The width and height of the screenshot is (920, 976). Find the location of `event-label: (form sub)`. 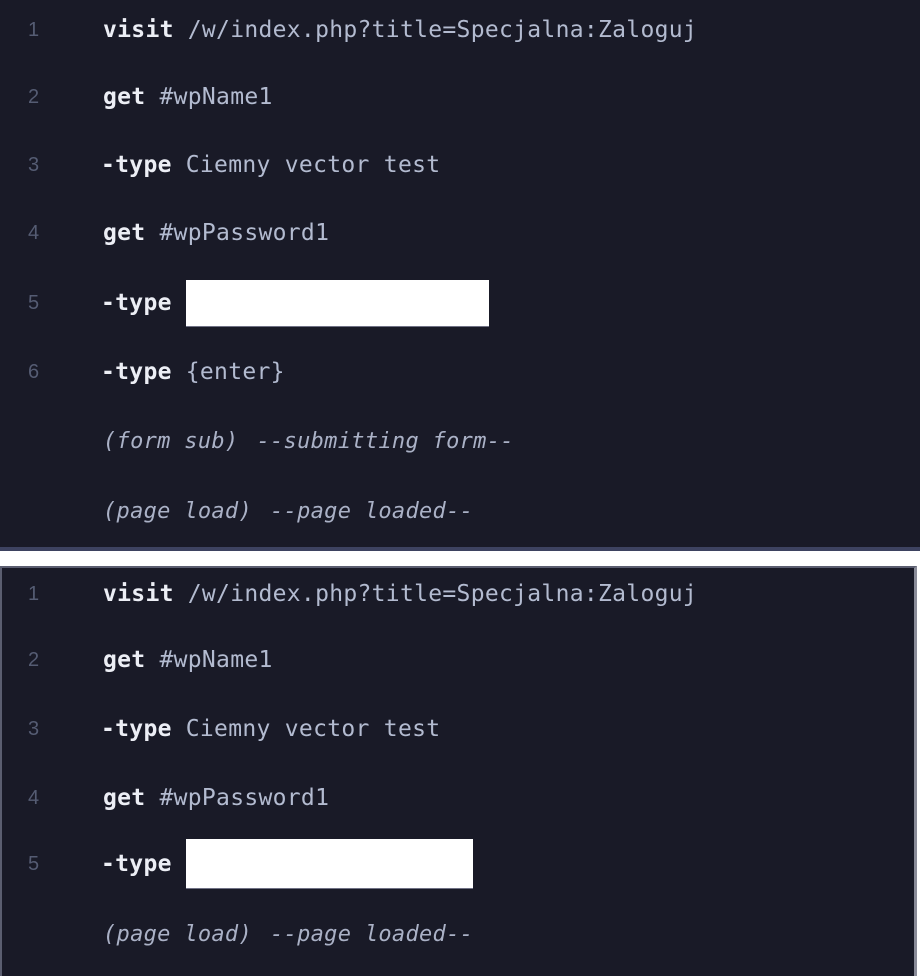

event-label: (form sub) is located at coordinates (171, 441).